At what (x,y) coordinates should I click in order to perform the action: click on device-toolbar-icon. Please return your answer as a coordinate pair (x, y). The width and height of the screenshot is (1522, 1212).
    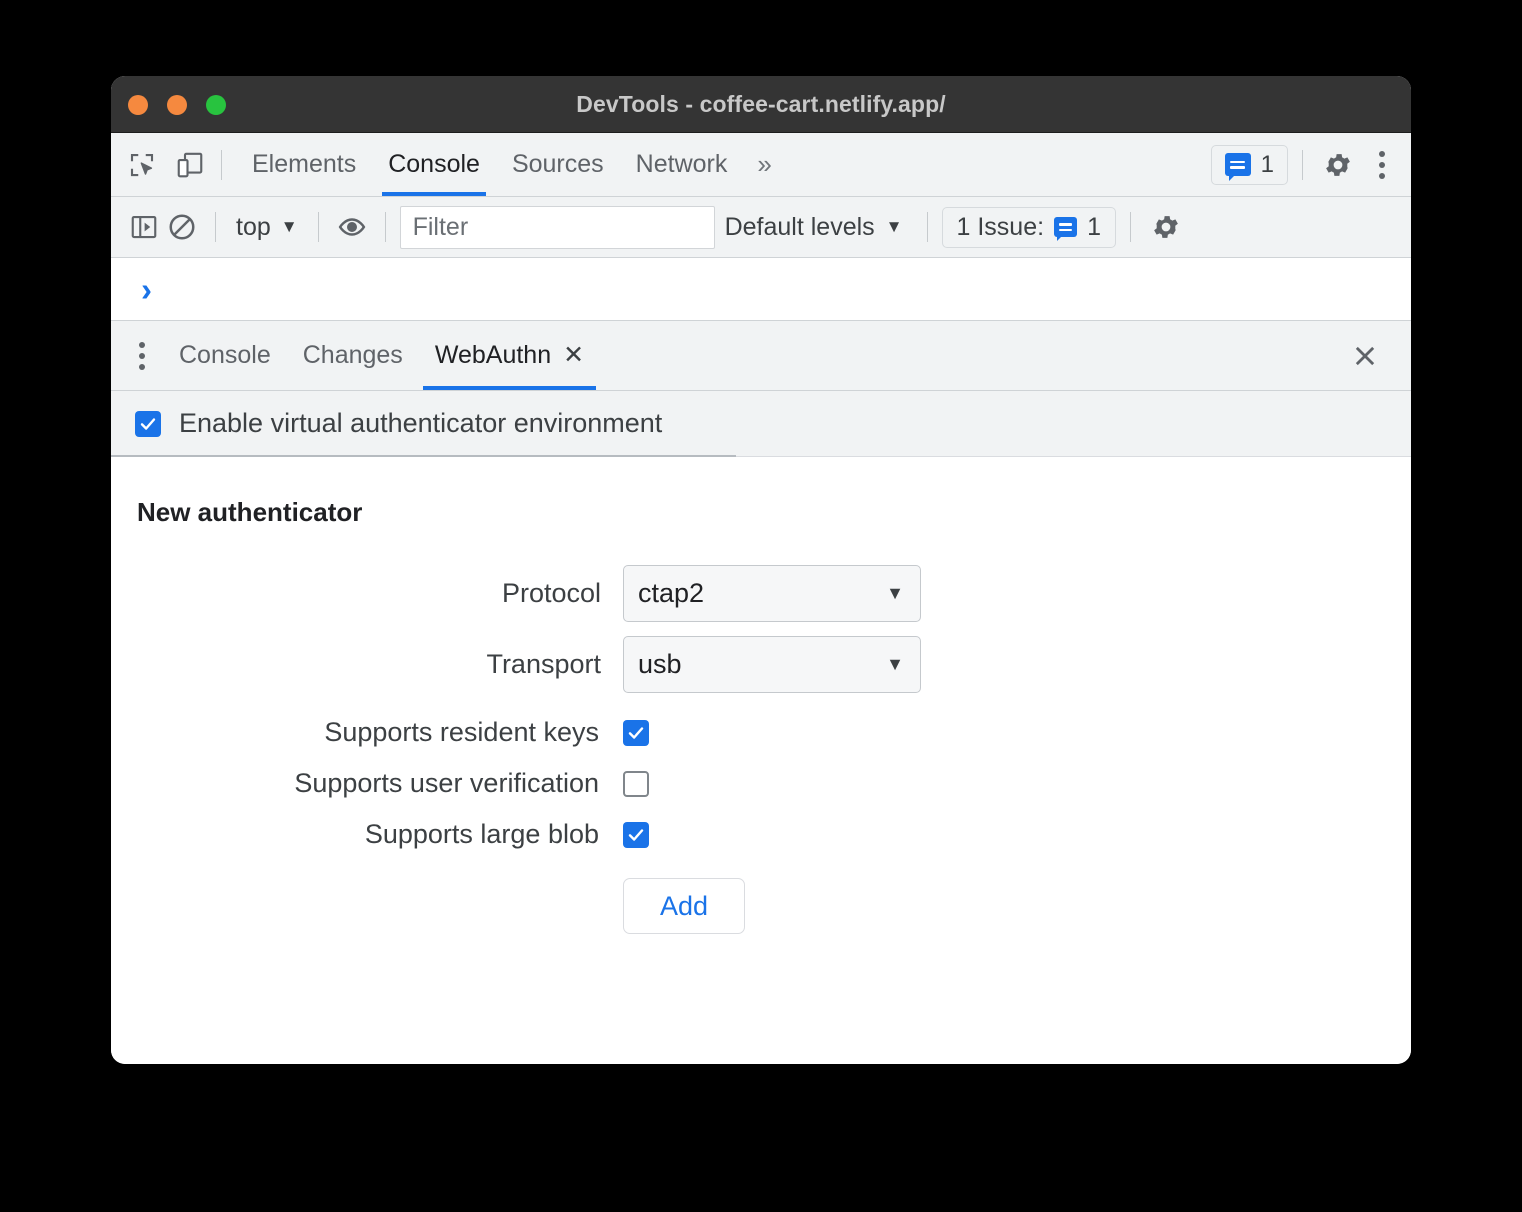
    Looking at the image, I should click on (190, 165).